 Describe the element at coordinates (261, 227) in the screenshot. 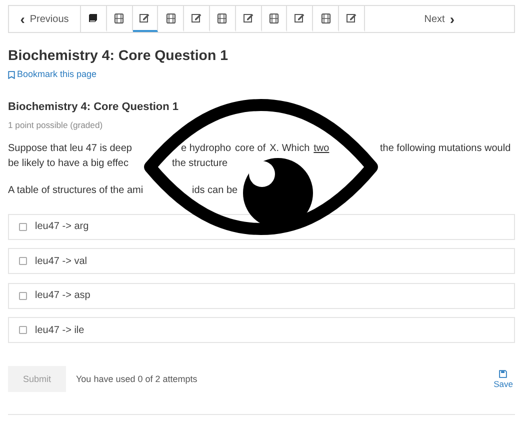

I see `answer-option: leu47 -> arg` at that location.